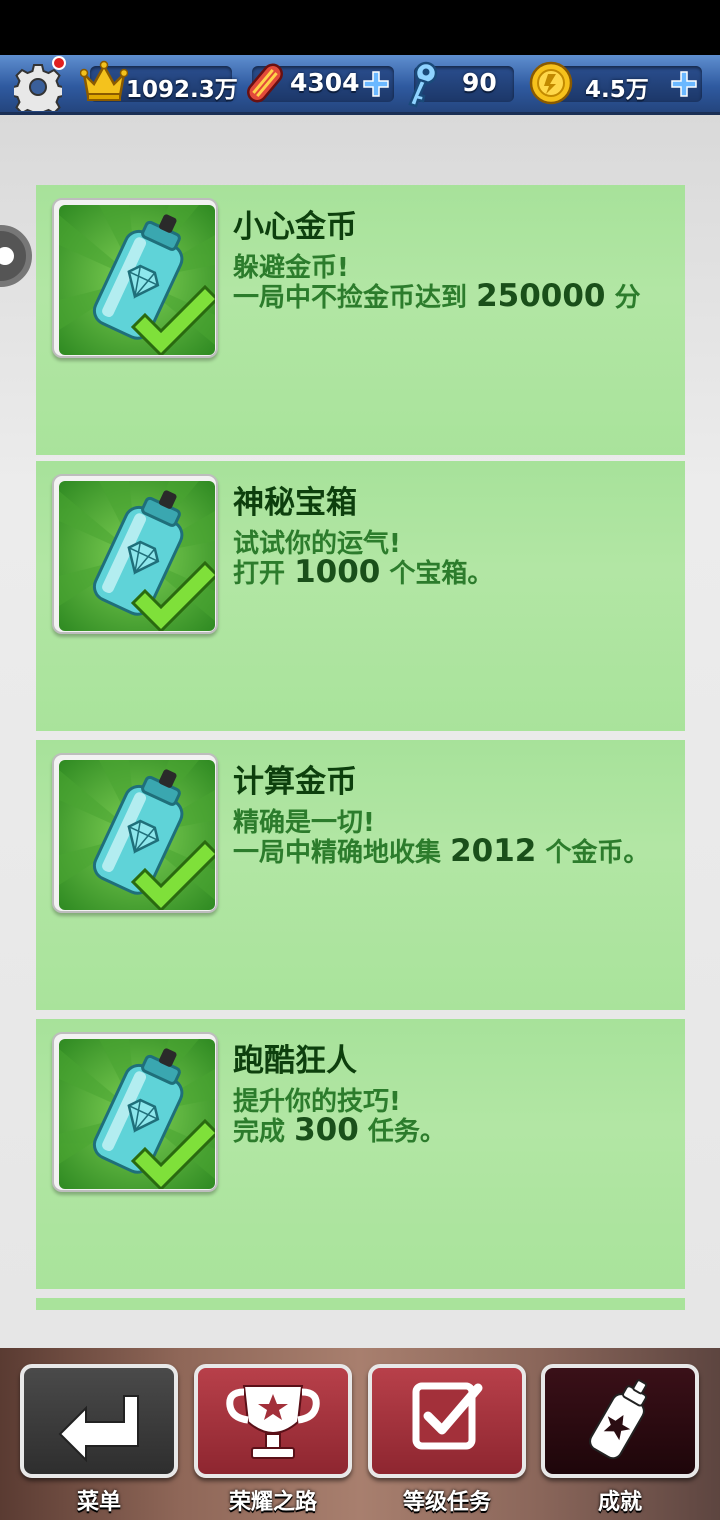 This screenshot has height=1520, width=720. I want to click on achievement-title: 神秘宝箱, so click(295, 503).